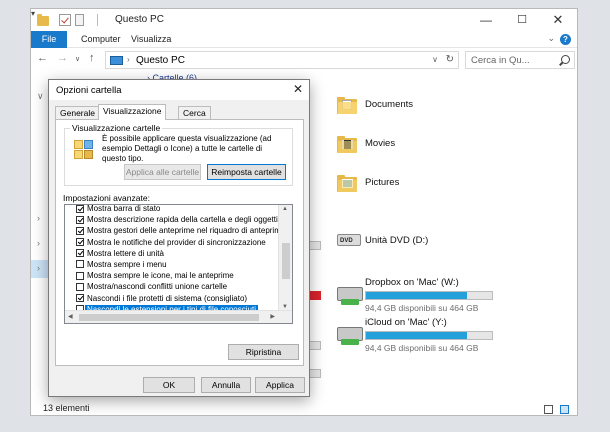 This screenshot has height=432, width=610. I want to click on folder-pictures: Pictures, so click(437, 186).